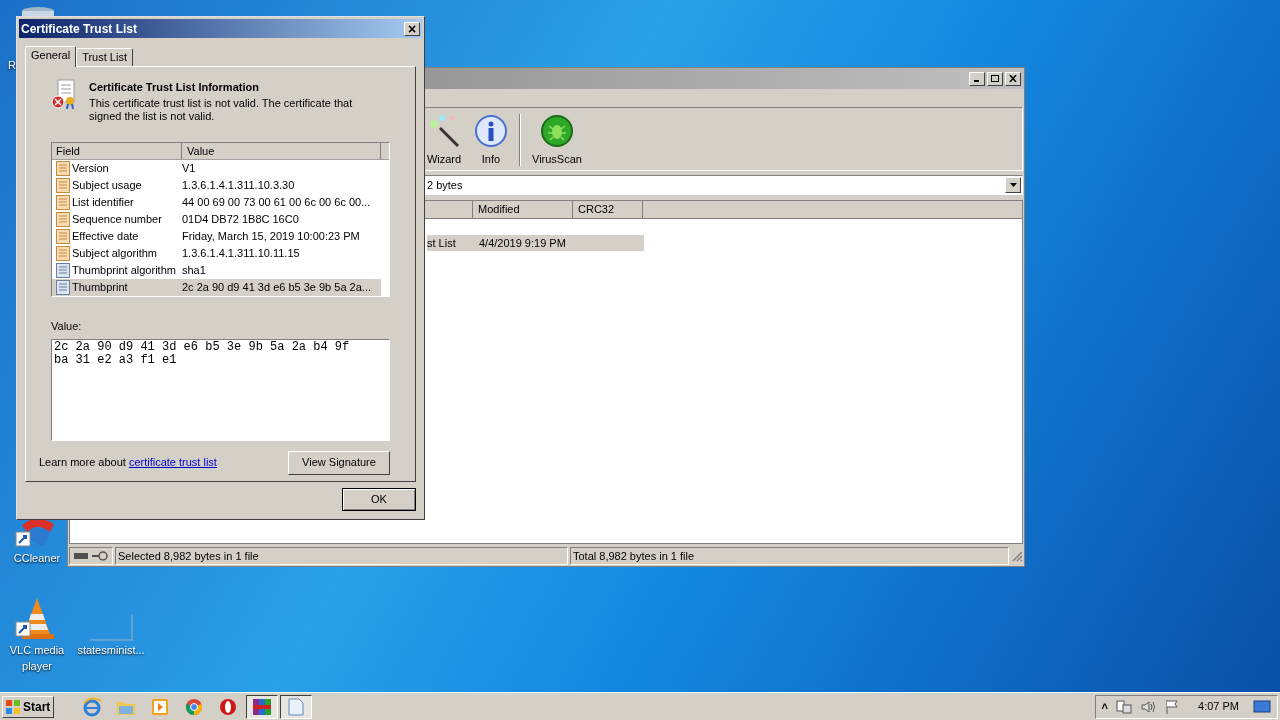 The width and height of the screenshot is (1280, 720). Describe the element at coordinates (51, 56) in the screenshot. I see `tab: General` at that location.